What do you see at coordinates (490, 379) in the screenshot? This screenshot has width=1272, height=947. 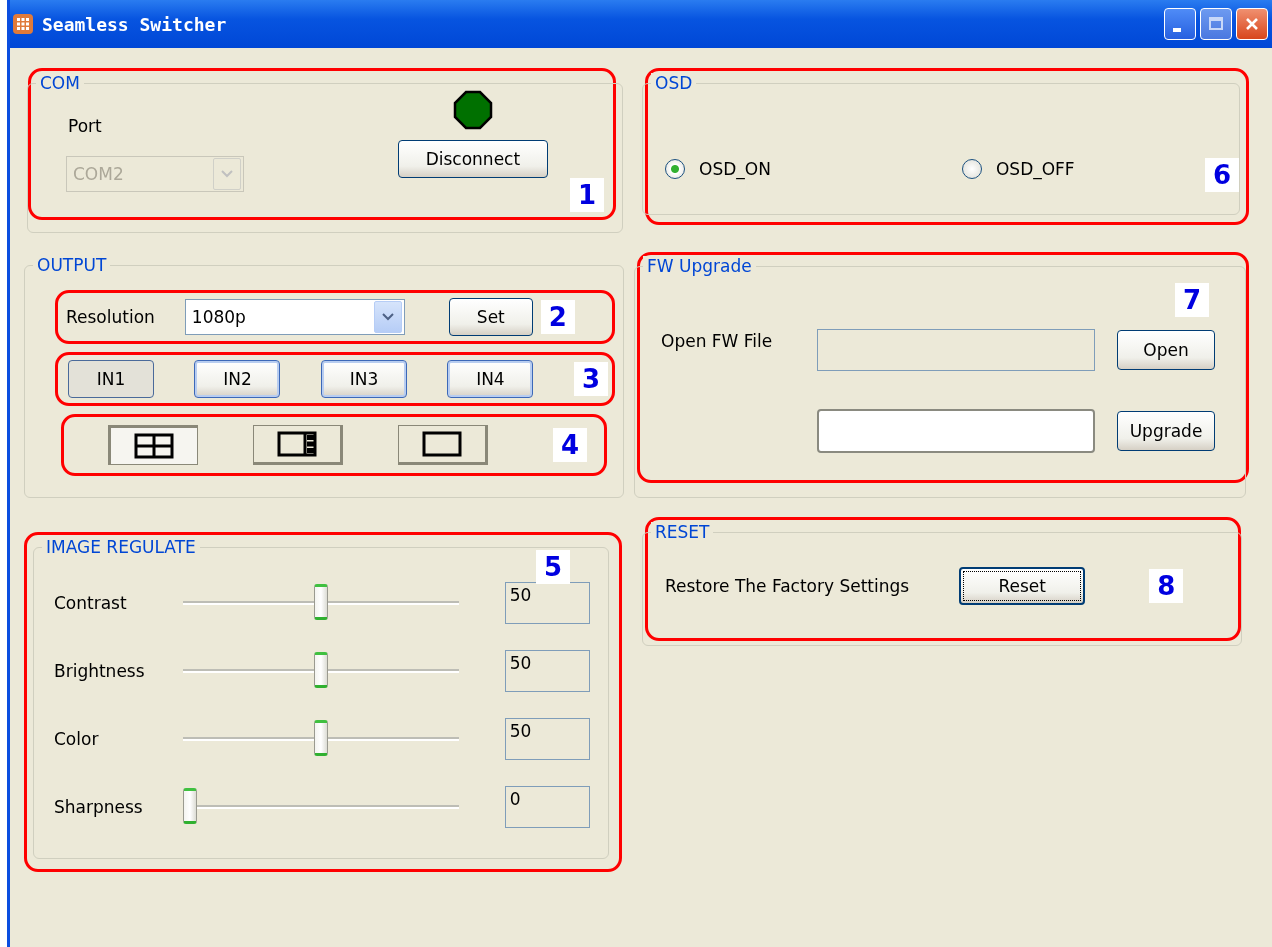 I see `input-button: IN4` at bounding box center [490, 379].